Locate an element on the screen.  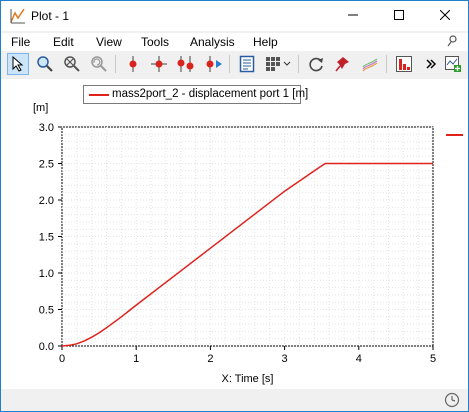
crosshair-marker-button is located at coordinates (159, 64).